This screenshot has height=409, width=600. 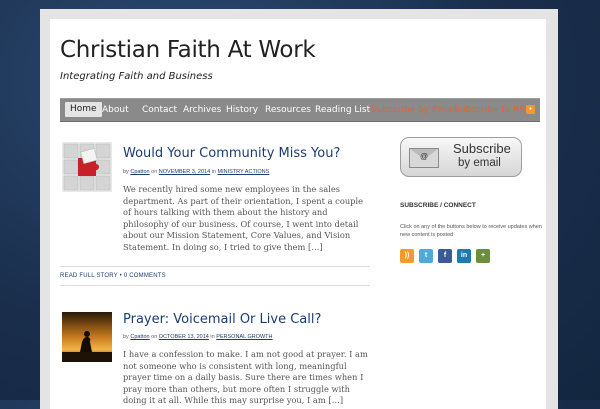 I want to click on linkedin-icon: in, so click(x=464, y=256).